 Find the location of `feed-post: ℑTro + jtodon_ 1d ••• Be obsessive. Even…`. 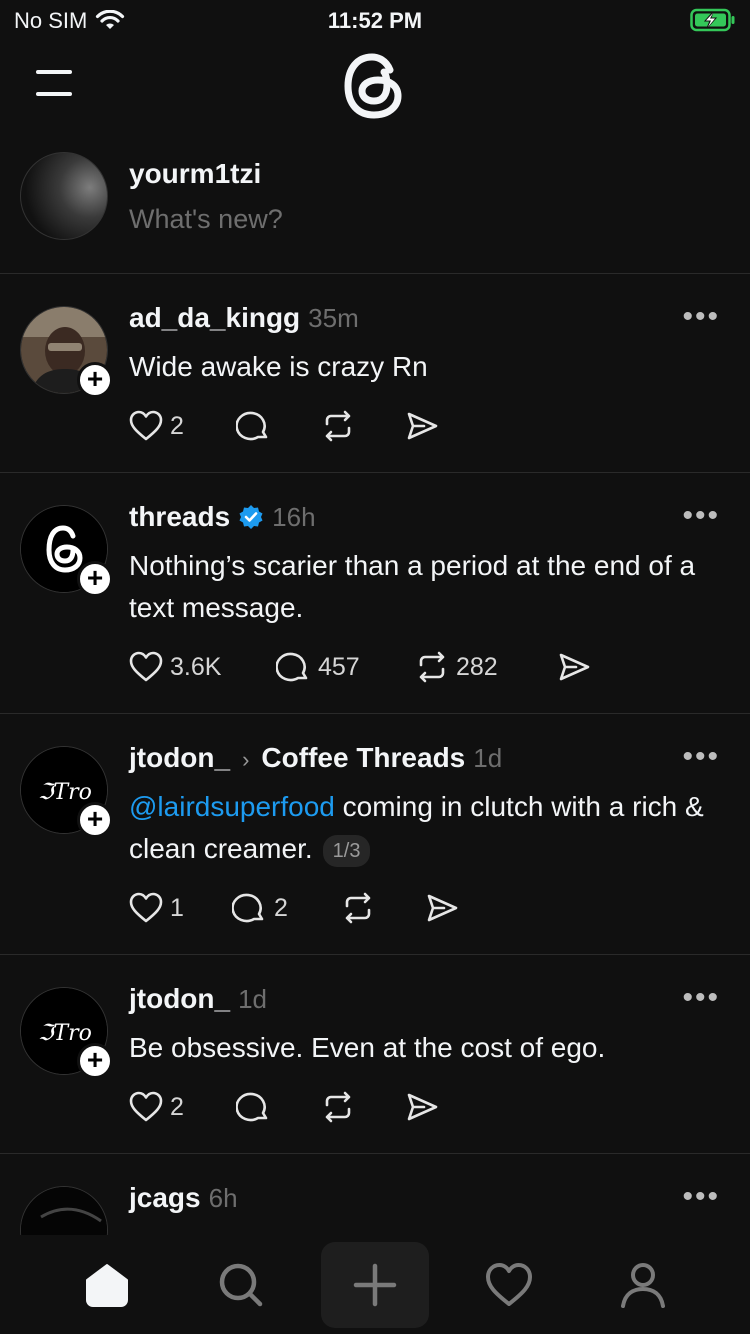

feed-post: ℑTro + jtodon_ 1d ••• Be obsessive. Even… is located at coordinates (375, 1054).